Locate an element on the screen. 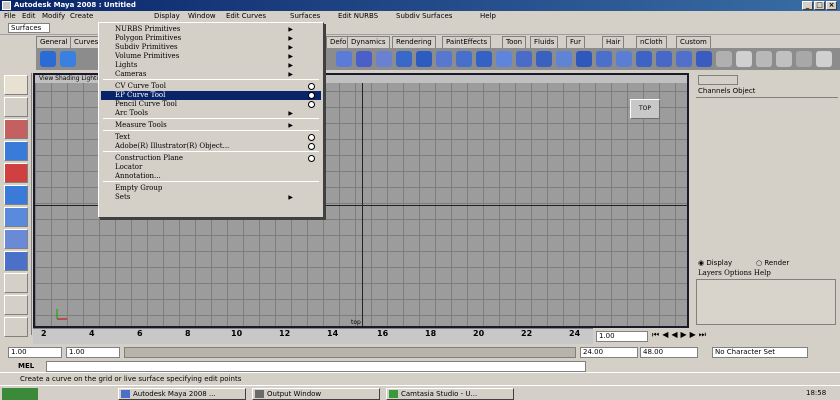  create-menu-item: Locator is located at coordinates (211, 167).